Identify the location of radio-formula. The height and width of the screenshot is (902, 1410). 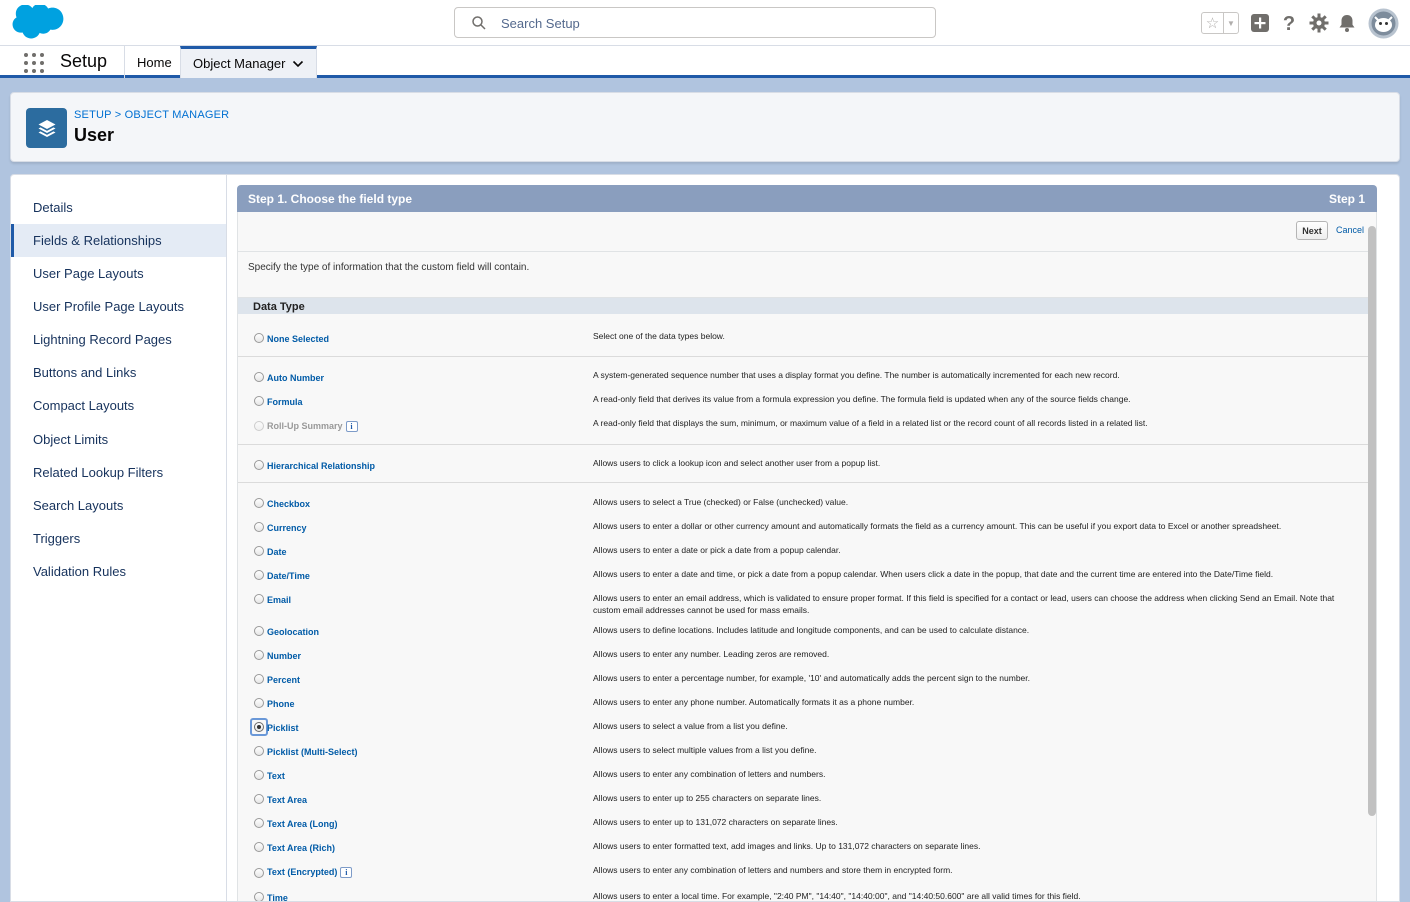
(259, 401).